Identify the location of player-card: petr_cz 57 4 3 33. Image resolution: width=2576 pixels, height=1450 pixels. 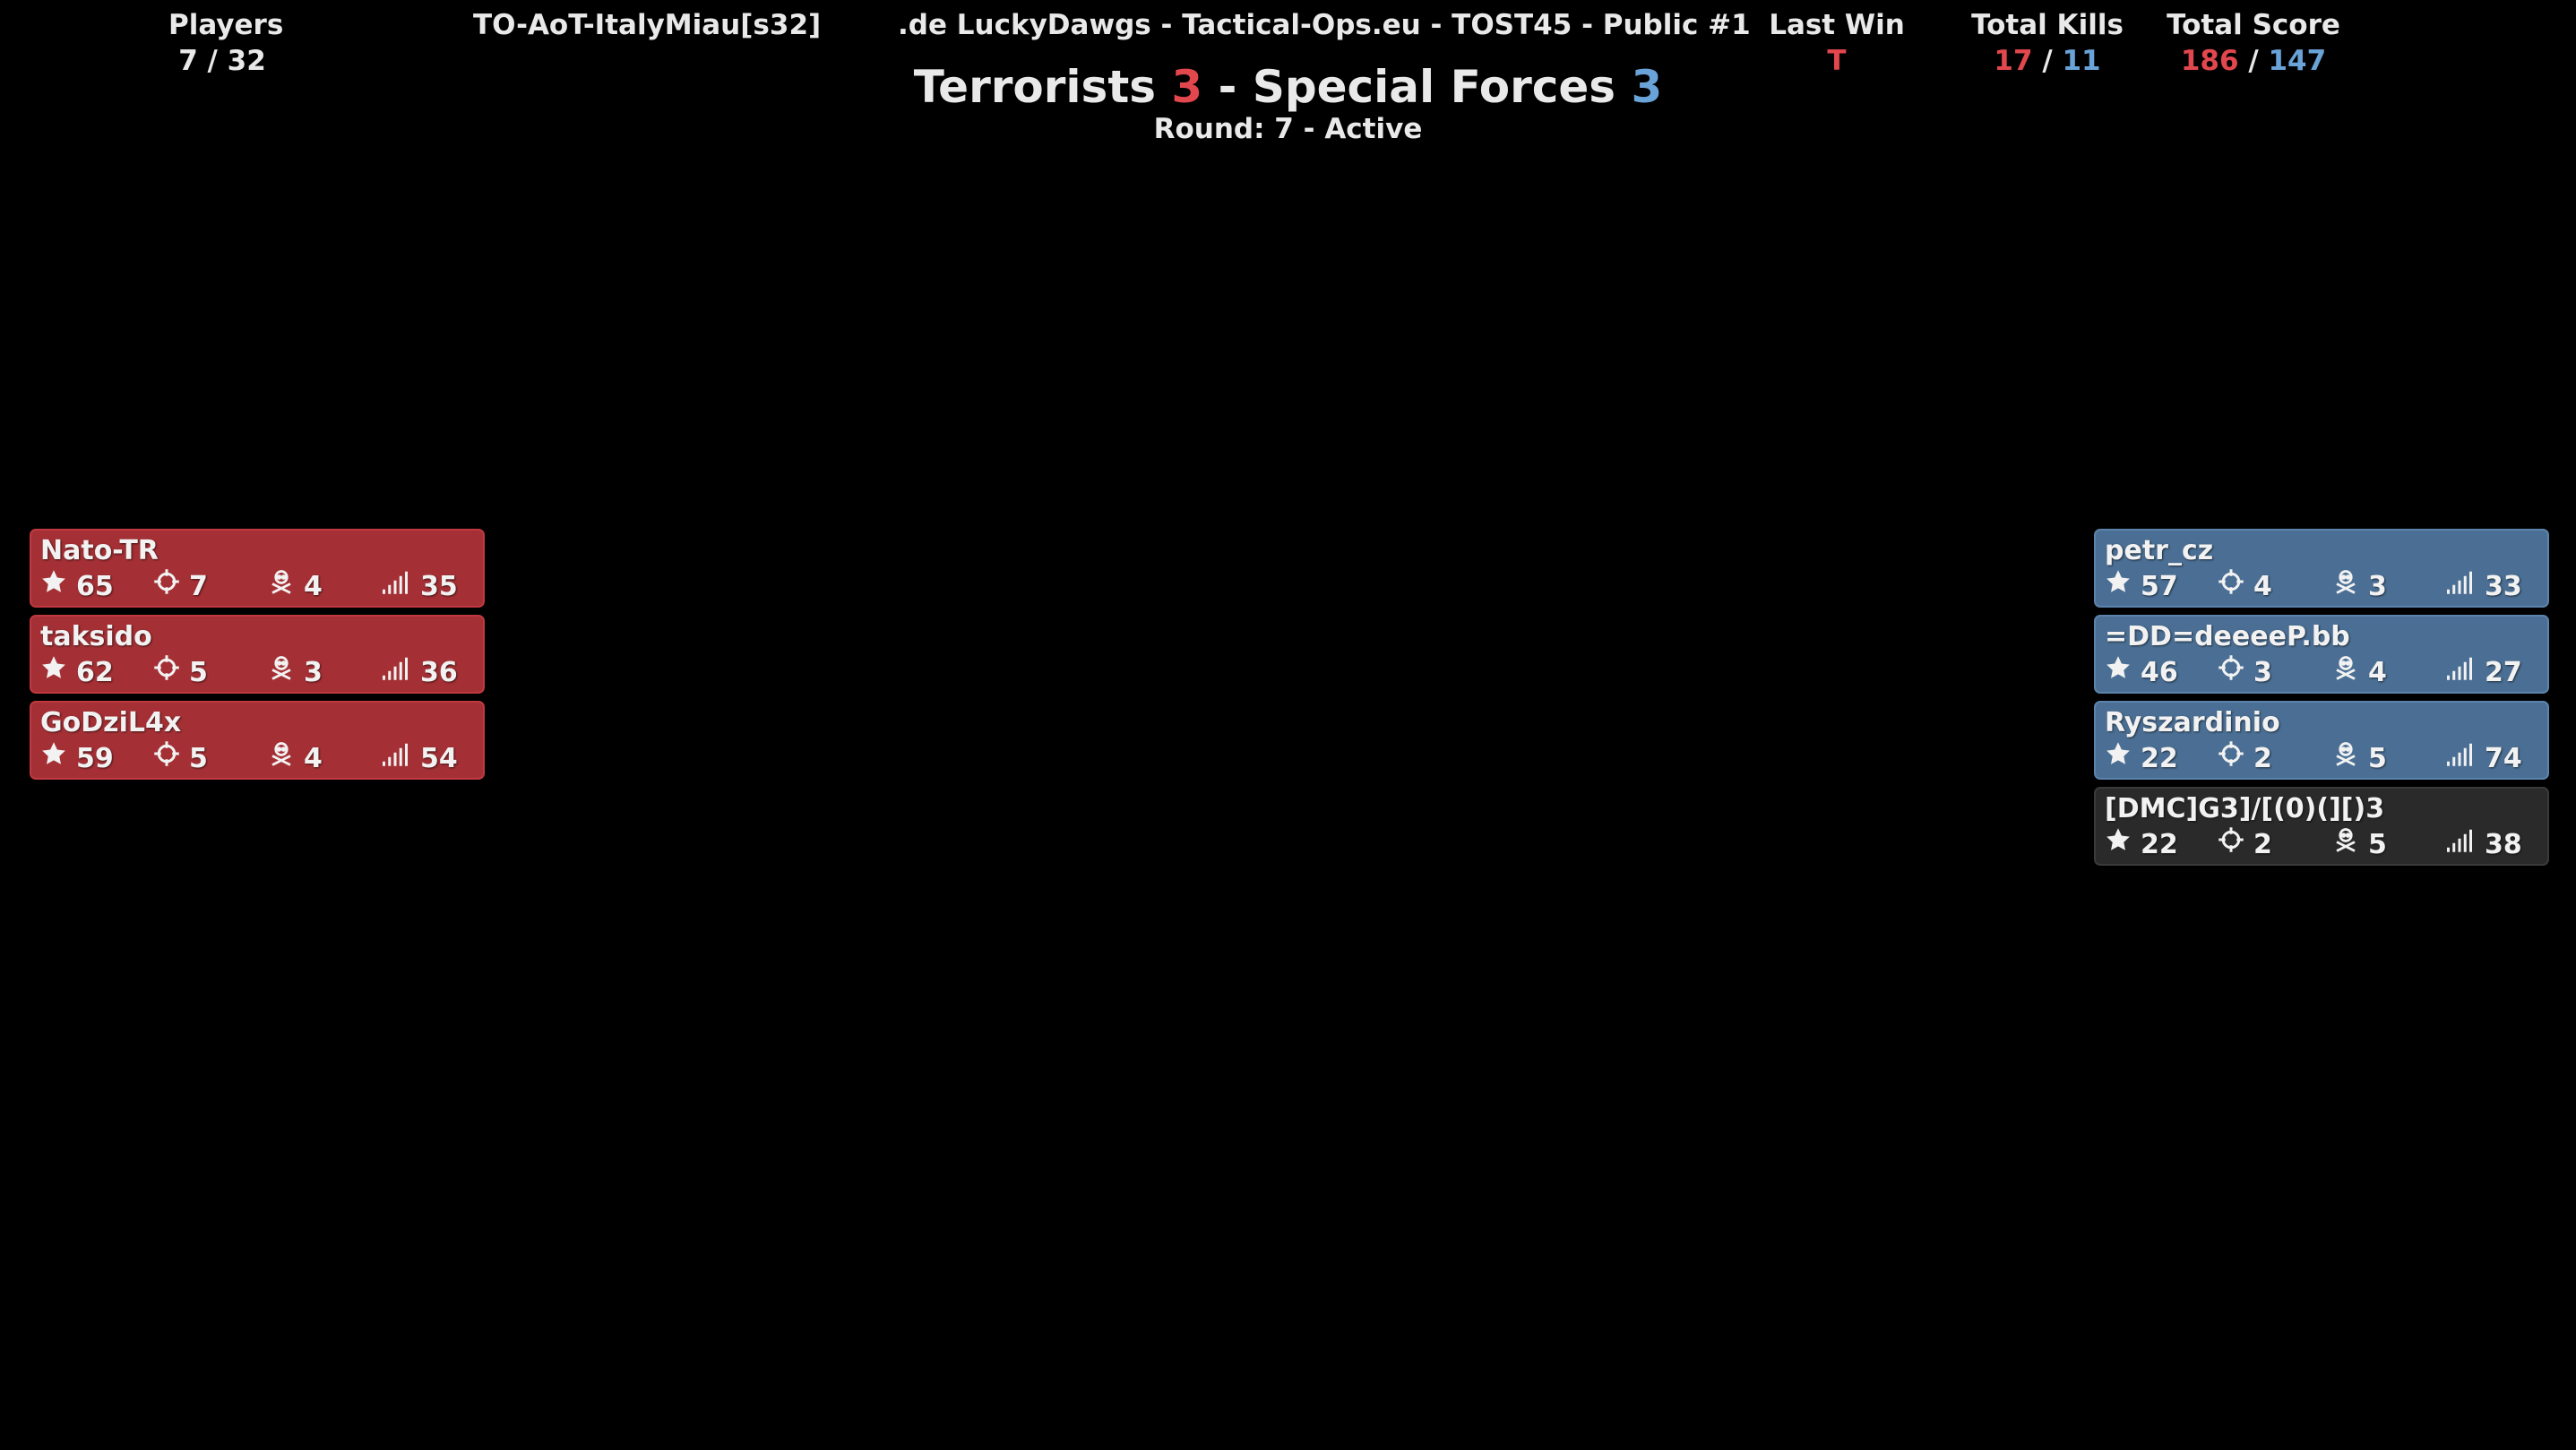
(2321, 568).